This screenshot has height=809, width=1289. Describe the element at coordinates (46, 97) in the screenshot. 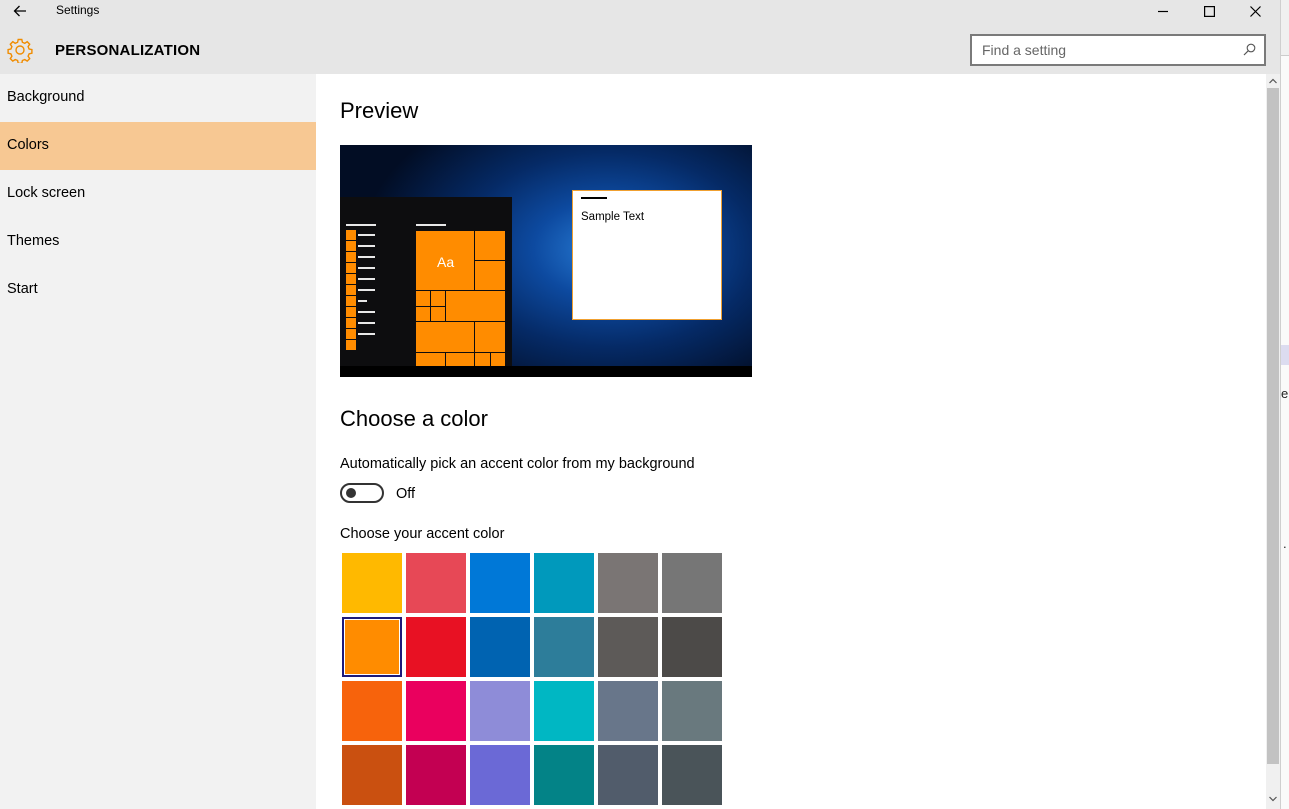

I see `sidebar-item-label: Background` at that location.